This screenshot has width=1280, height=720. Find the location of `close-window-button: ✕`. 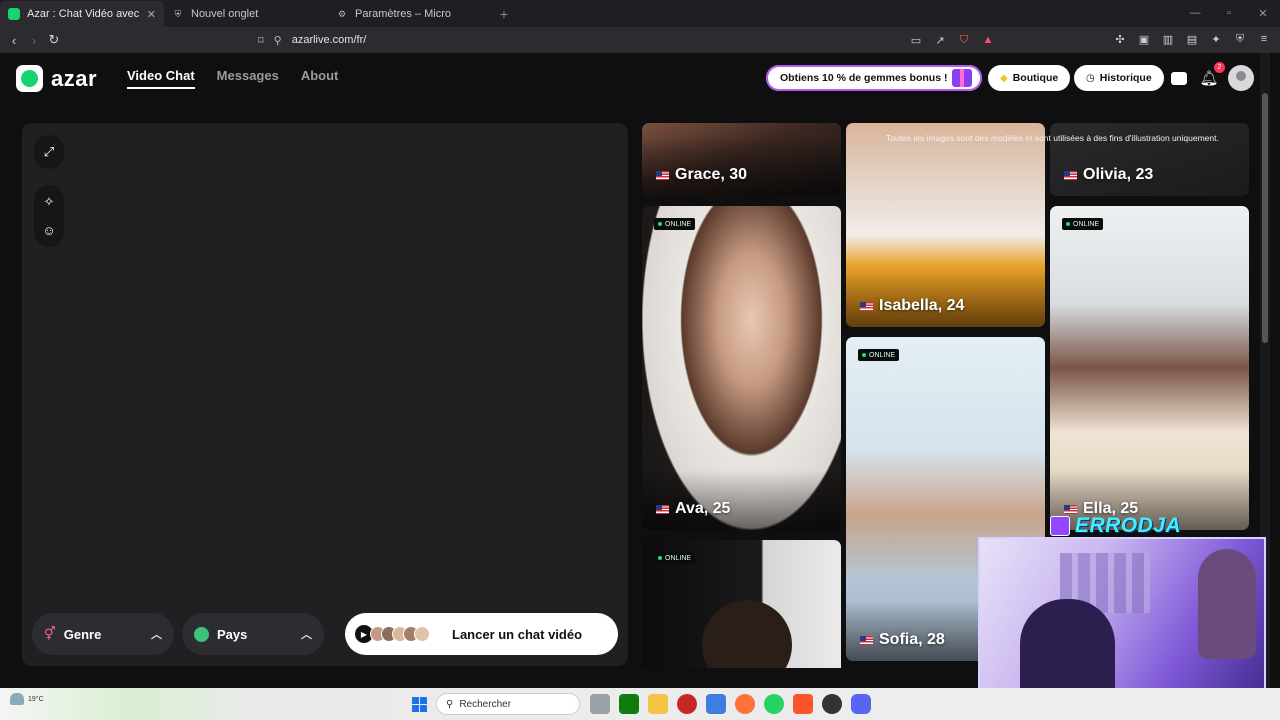

close-window-button: ✕ is located at coordinates (1263, 13).